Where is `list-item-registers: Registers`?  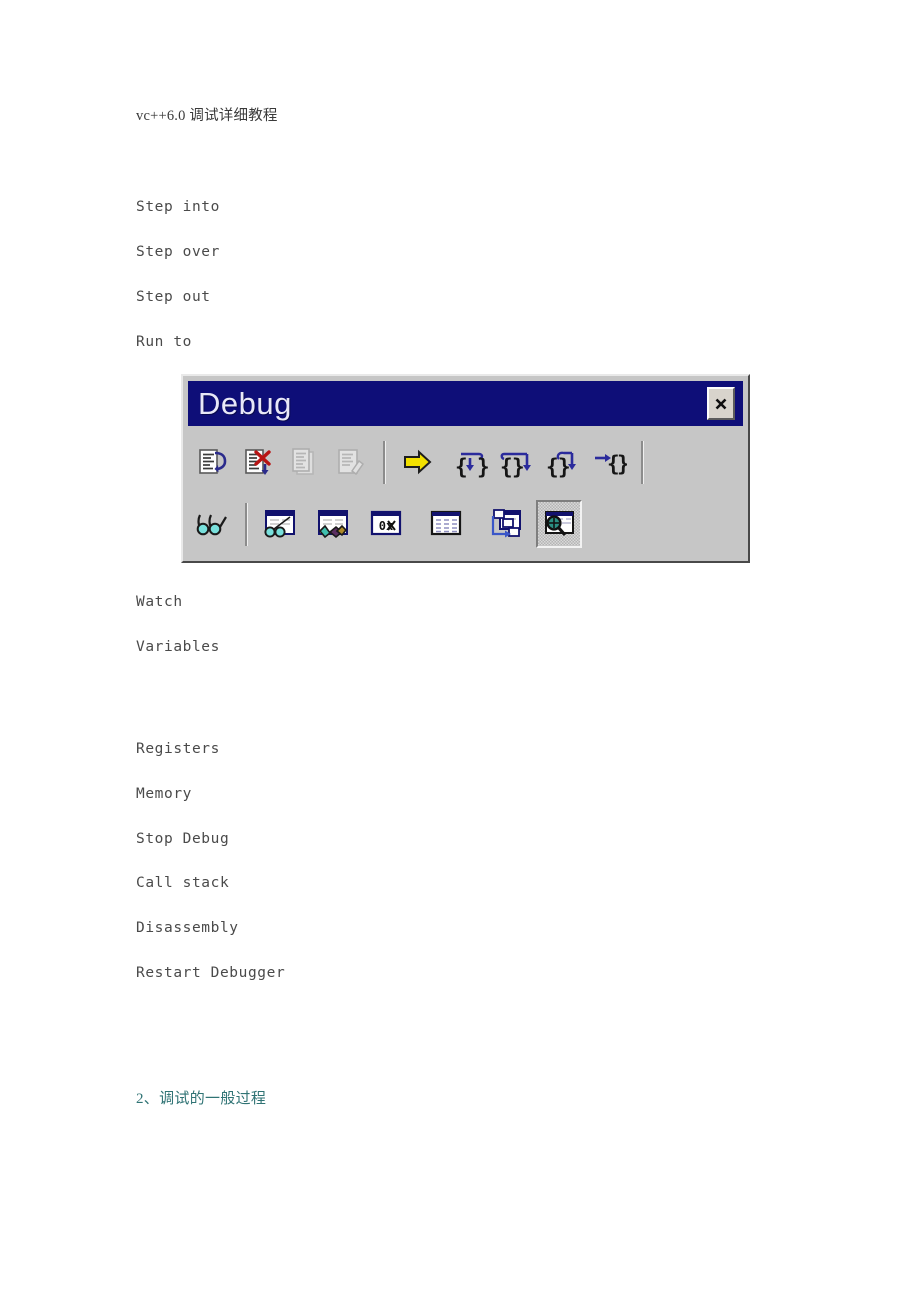 list-item-registers: Registers is located at coordinates (178, 749).